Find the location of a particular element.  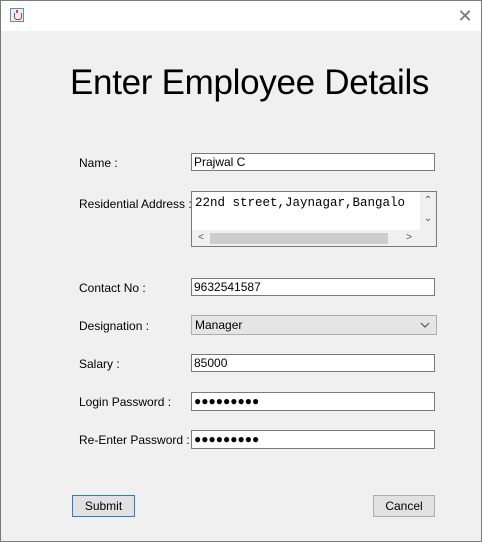

vertical-scrollbar: ⌃ ⌄ is located at coordinates (428, 211).